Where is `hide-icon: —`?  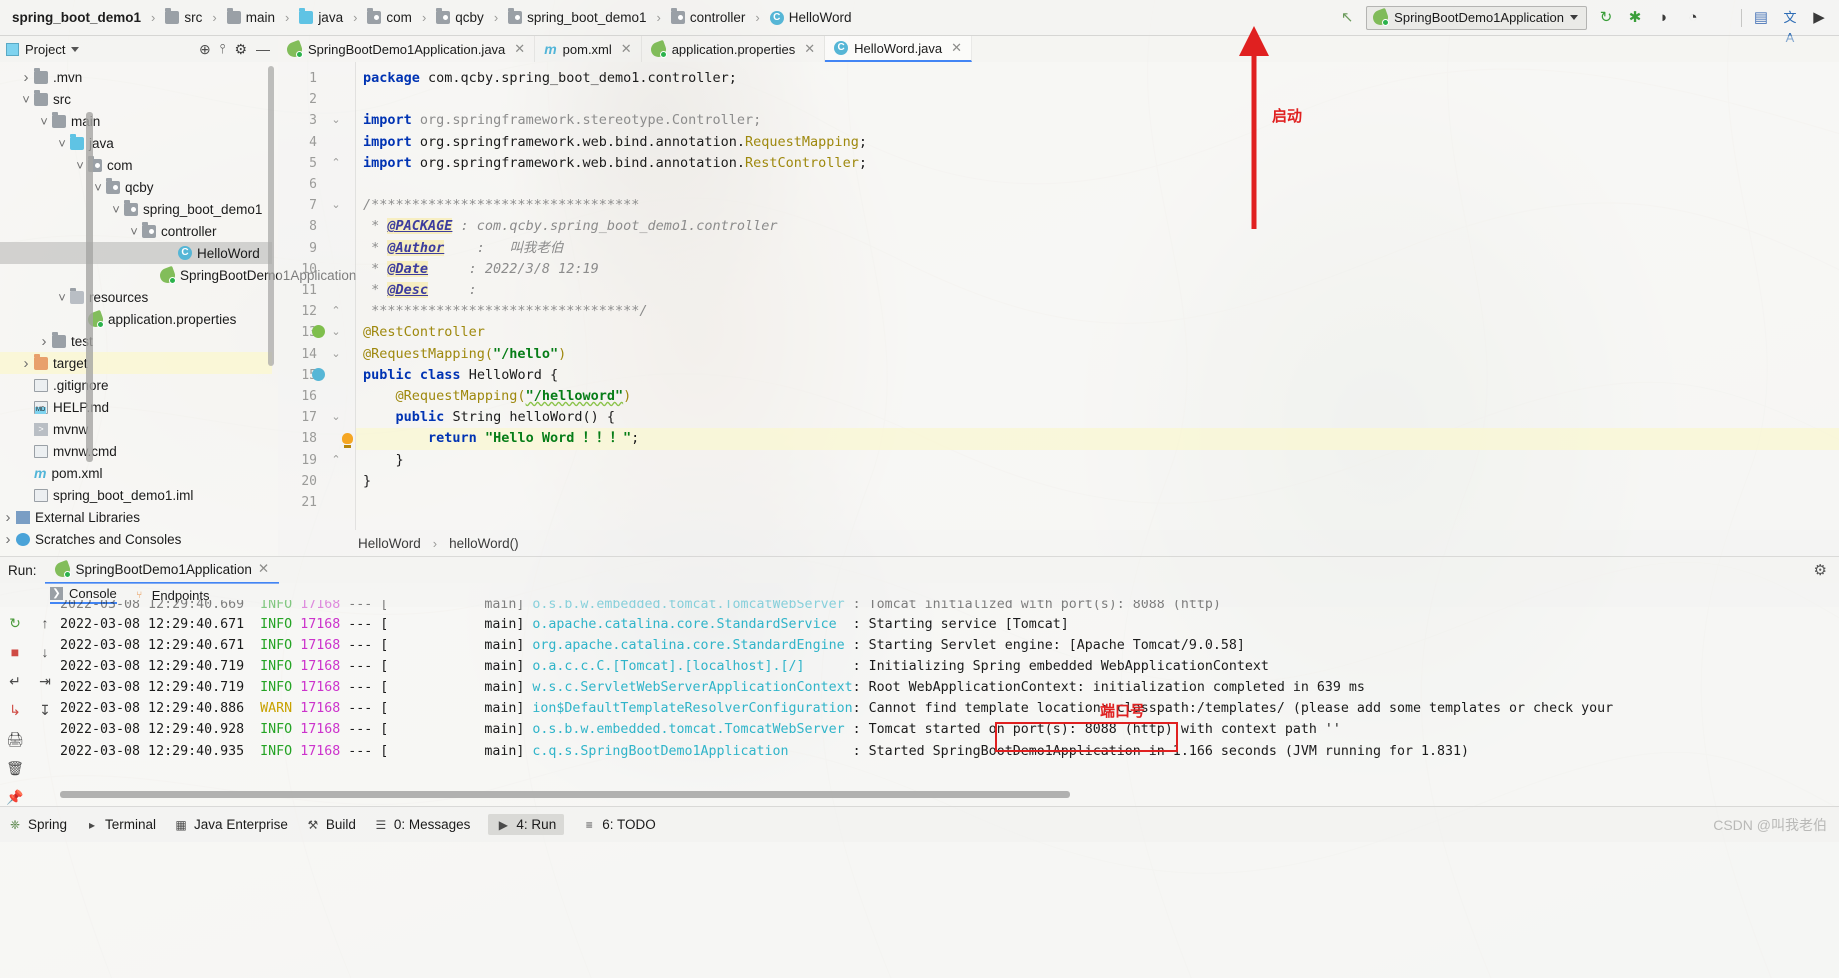 hide-icon: — is located at coordinates (263, 49).